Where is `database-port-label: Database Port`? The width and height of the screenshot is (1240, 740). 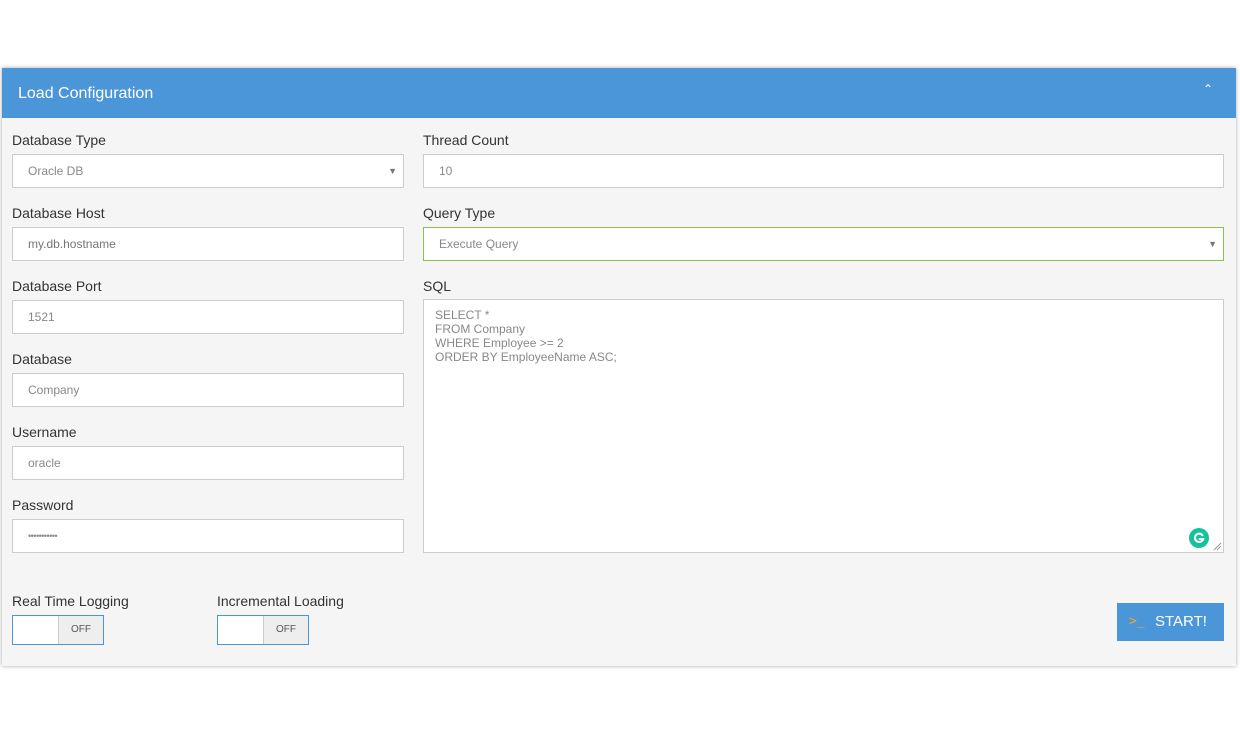 database-port-label: Database Port is located at coordinates (57, 286).